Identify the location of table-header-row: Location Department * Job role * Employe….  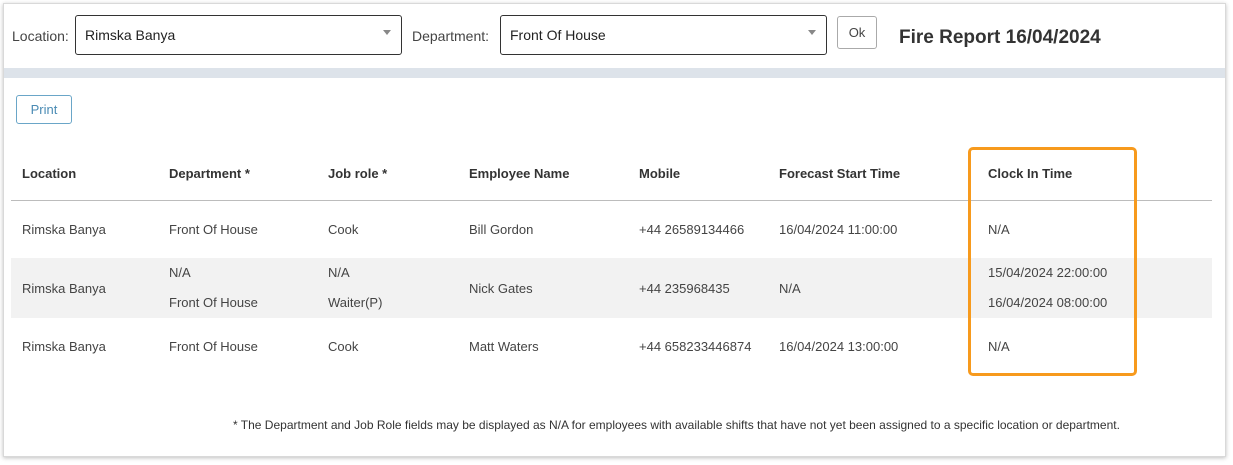
(611, 174).